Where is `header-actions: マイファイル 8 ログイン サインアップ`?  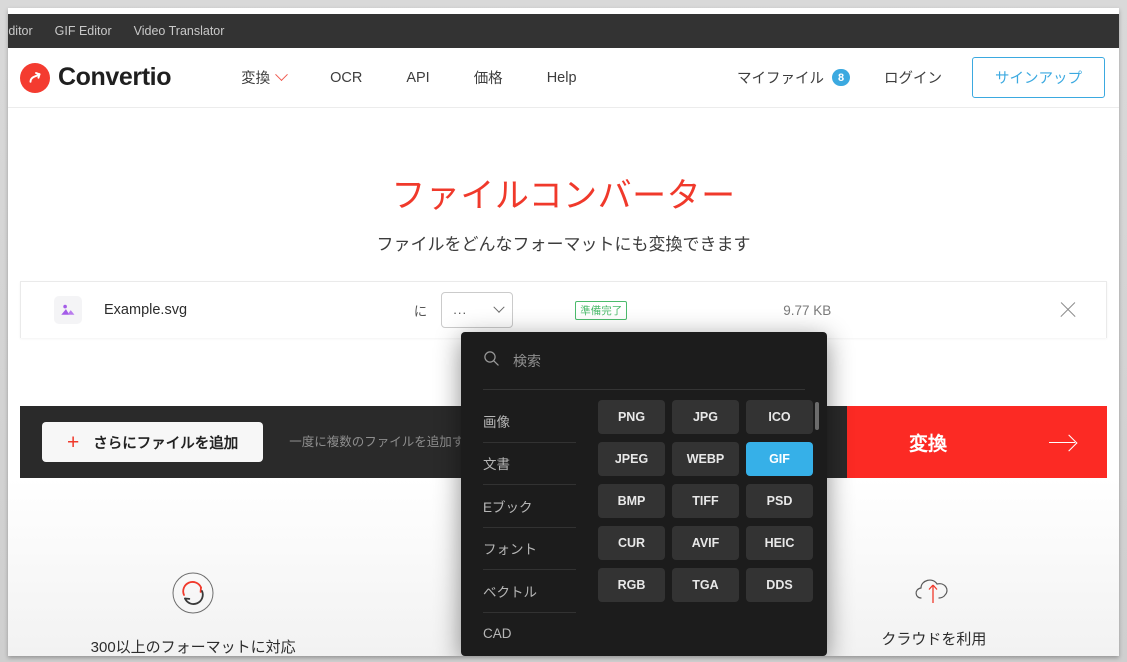
header-actions: マイファイル 8 ログイン サインアップ is located at coordinates (921, 77).